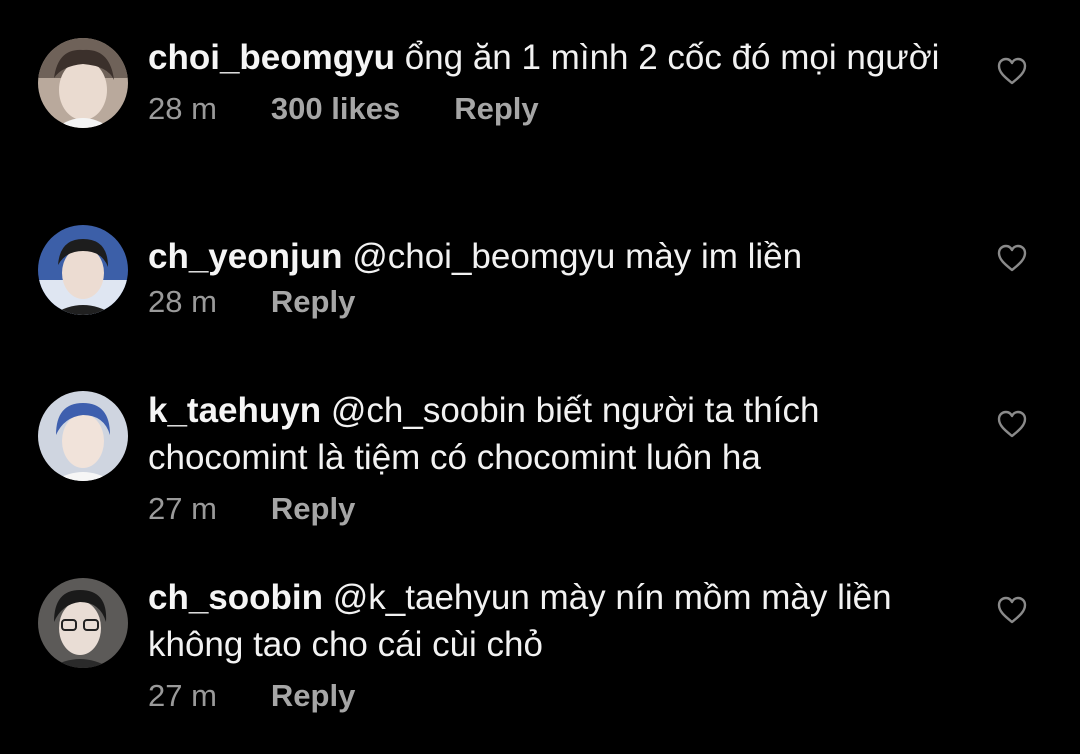 The height and width of the screenshot is (754, 1080). What do you see at coordinates (234, 410) in the screenshot?
I see `comment-username: k_taehuyn` at bounding box center [234, 410].